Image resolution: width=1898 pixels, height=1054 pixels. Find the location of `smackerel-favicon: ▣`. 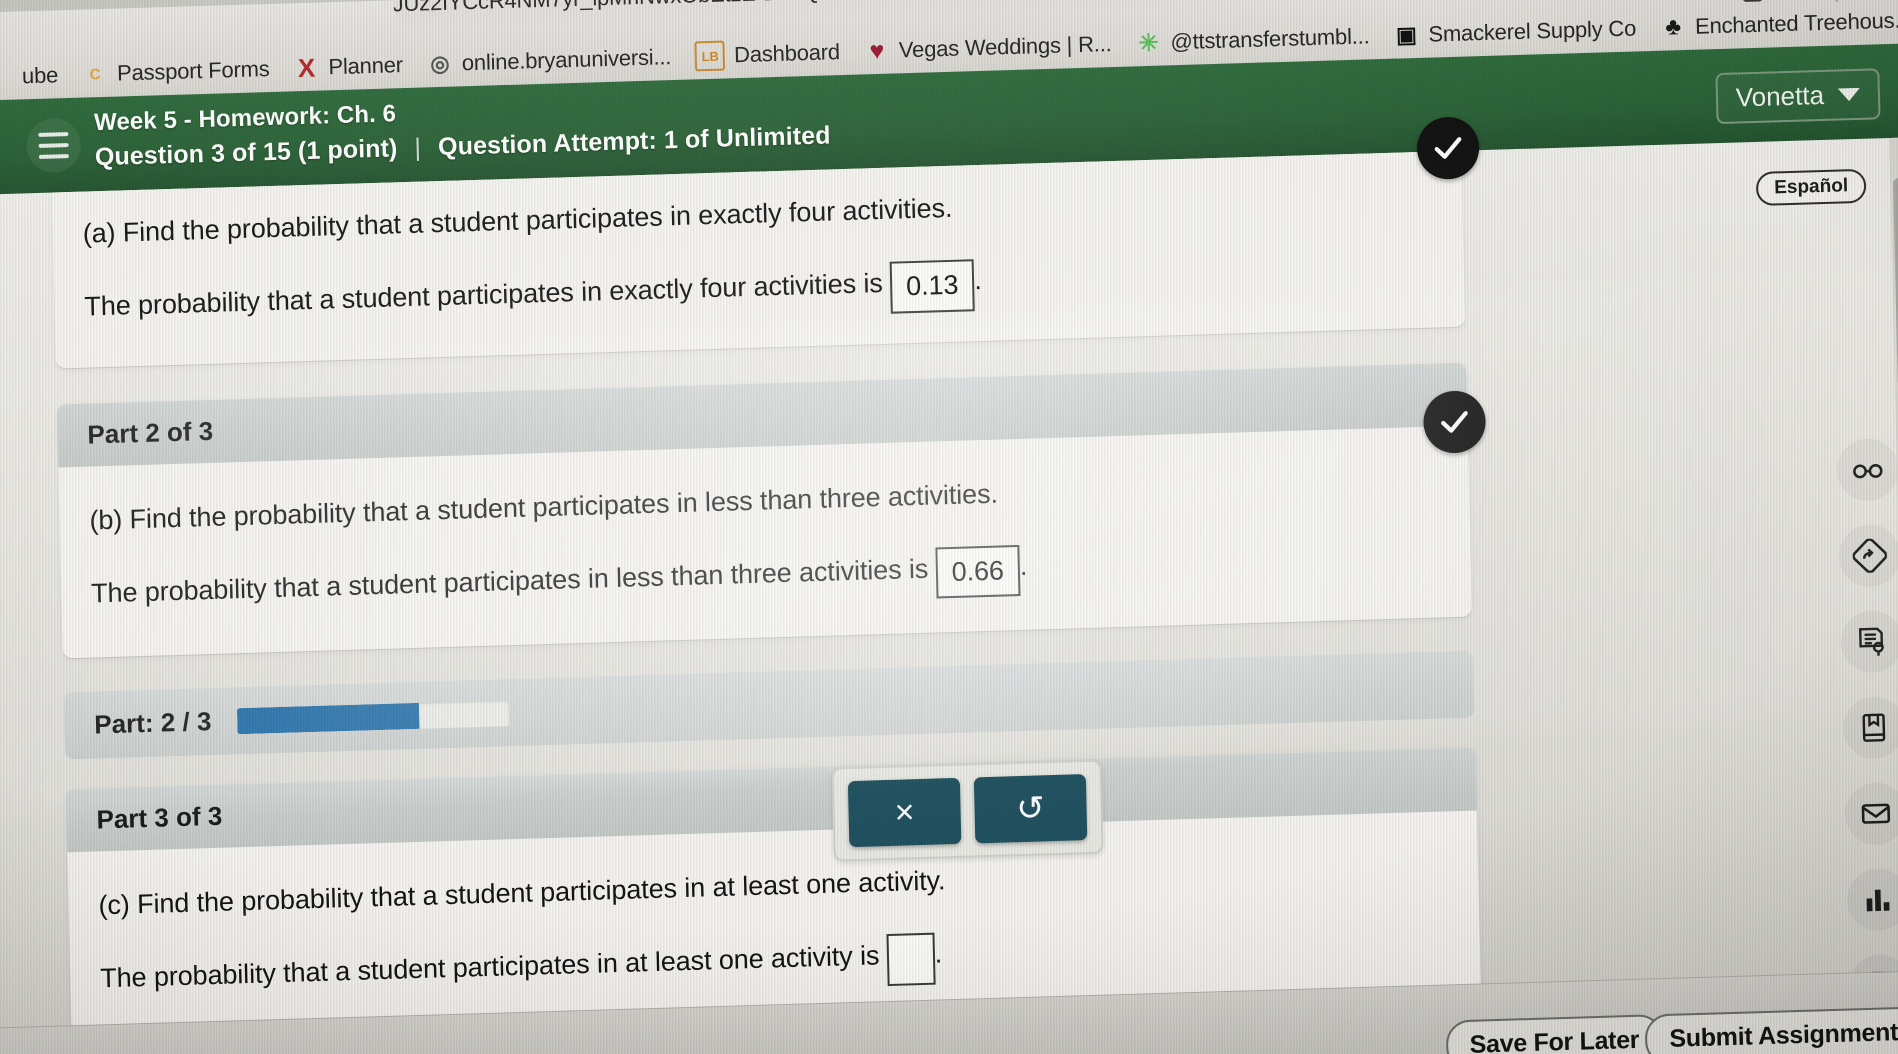

smackerel-favicon: ▣ is located at coordinates (1406, 34).